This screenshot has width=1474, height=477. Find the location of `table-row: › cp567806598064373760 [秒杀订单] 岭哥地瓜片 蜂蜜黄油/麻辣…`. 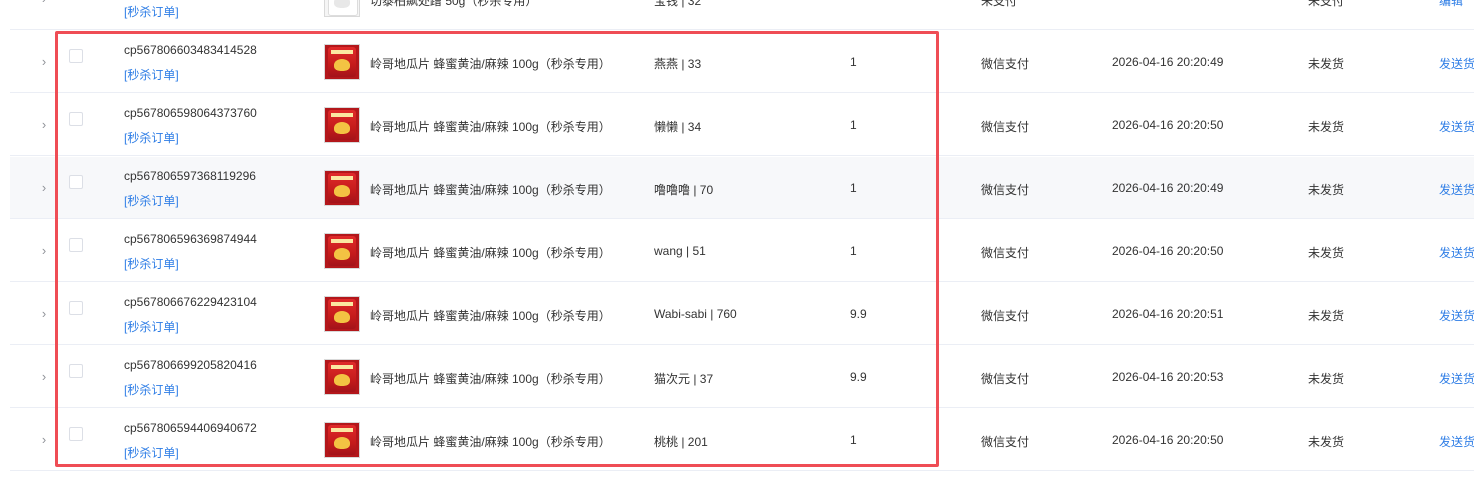

table-row: › cp567806598064373760 [秒杀订单] 岭哥地瓜片 蜂蜜黄油/麻辣… is located at coordinates (742, 125).